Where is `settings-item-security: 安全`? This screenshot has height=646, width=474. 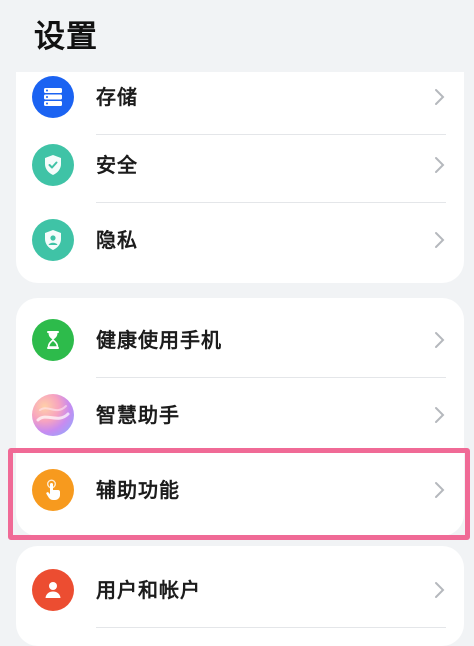
settings-item-security: 安全 is located at coordinates (240, 165).